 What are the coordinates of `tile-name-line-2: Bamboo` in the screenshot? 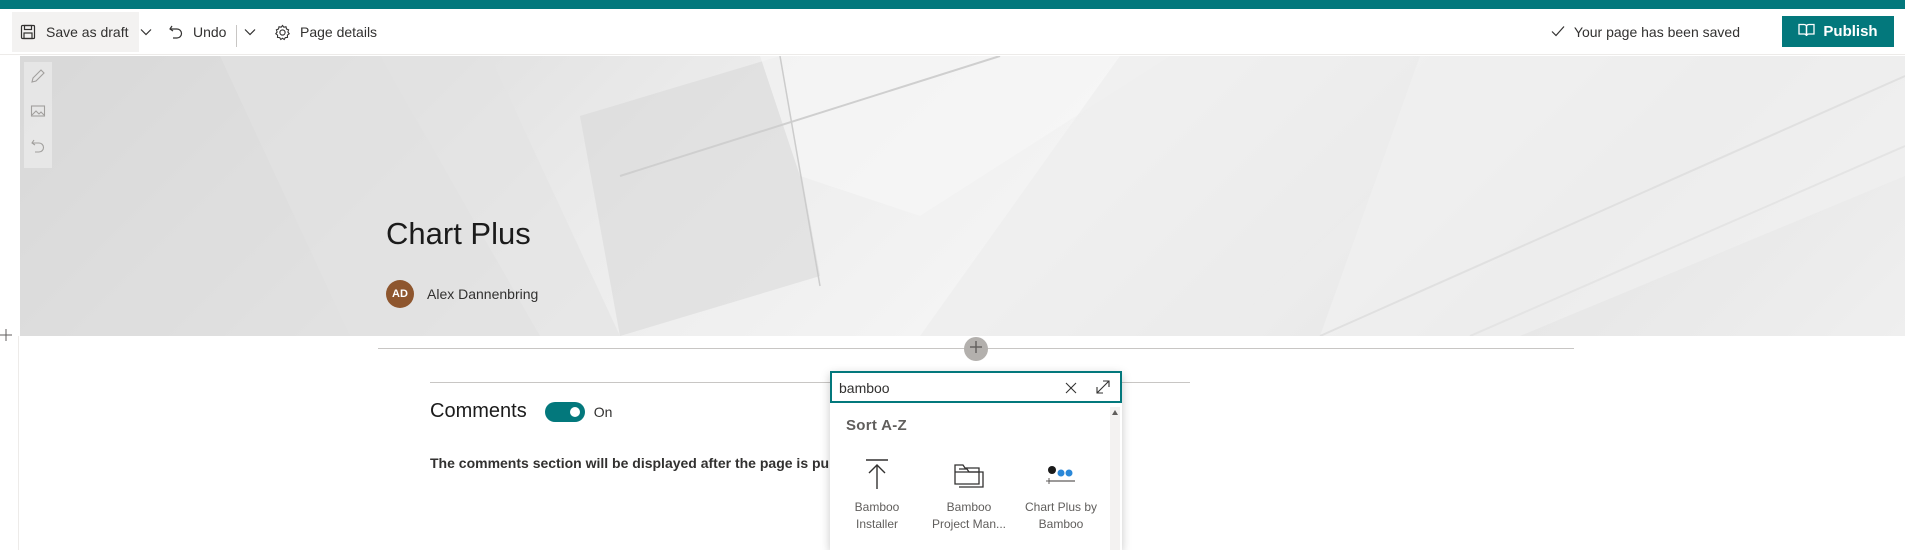 It's located at (1061, 524).